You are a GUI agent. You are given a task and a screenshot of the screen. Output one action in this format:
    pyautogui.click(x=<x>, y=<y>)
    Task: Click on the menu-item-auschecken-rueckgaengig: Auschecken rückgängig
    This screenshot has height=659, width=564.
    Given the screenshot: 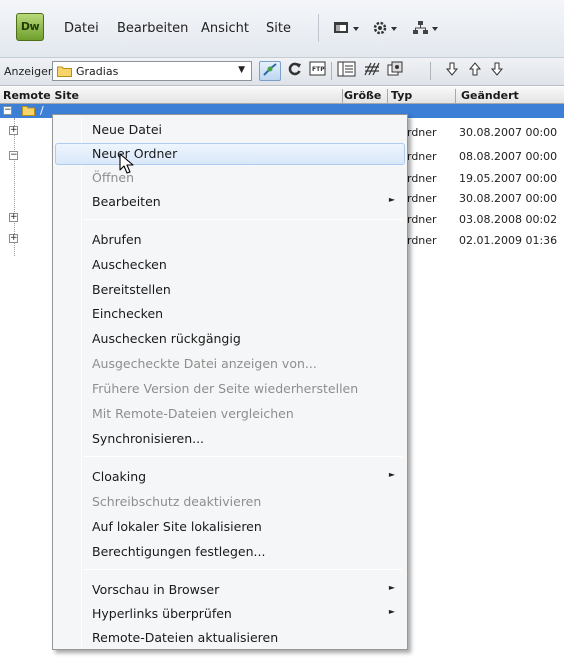 What is the action you would take?
    pyautogui.click(x=230, y=339)
    